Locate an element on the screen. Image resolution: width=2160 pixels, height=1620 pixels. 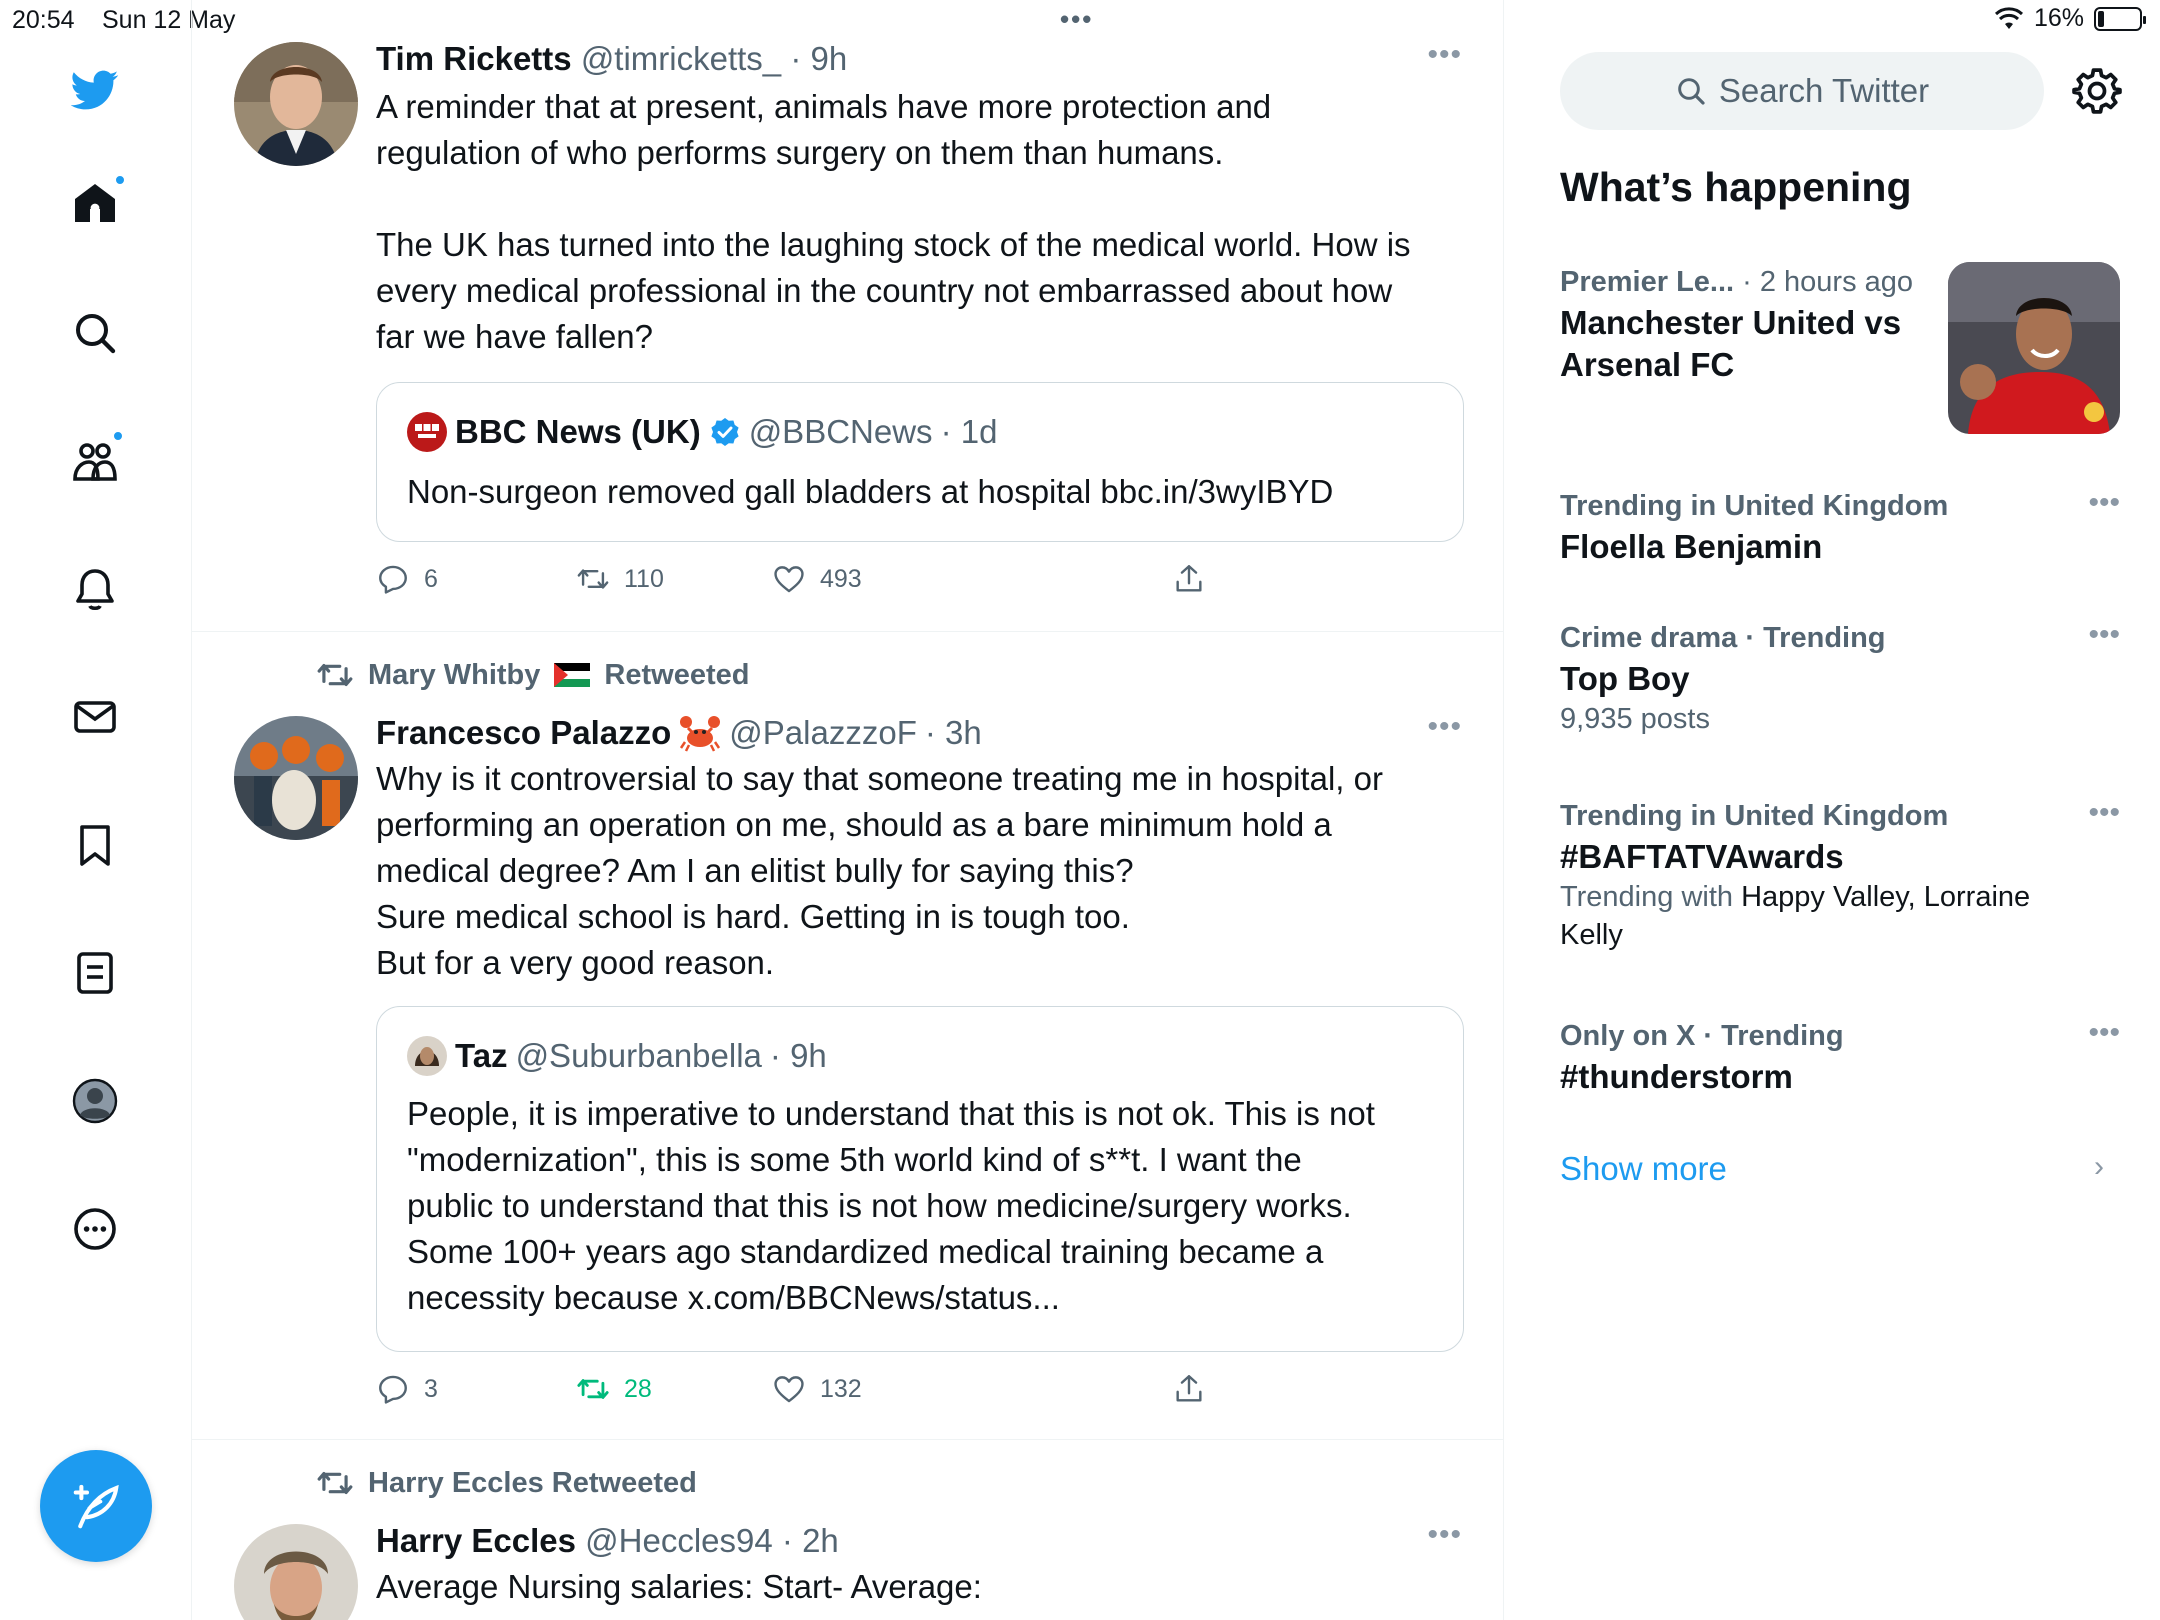
author-name: Tim Ricketts is located at coordinates (474, 58).